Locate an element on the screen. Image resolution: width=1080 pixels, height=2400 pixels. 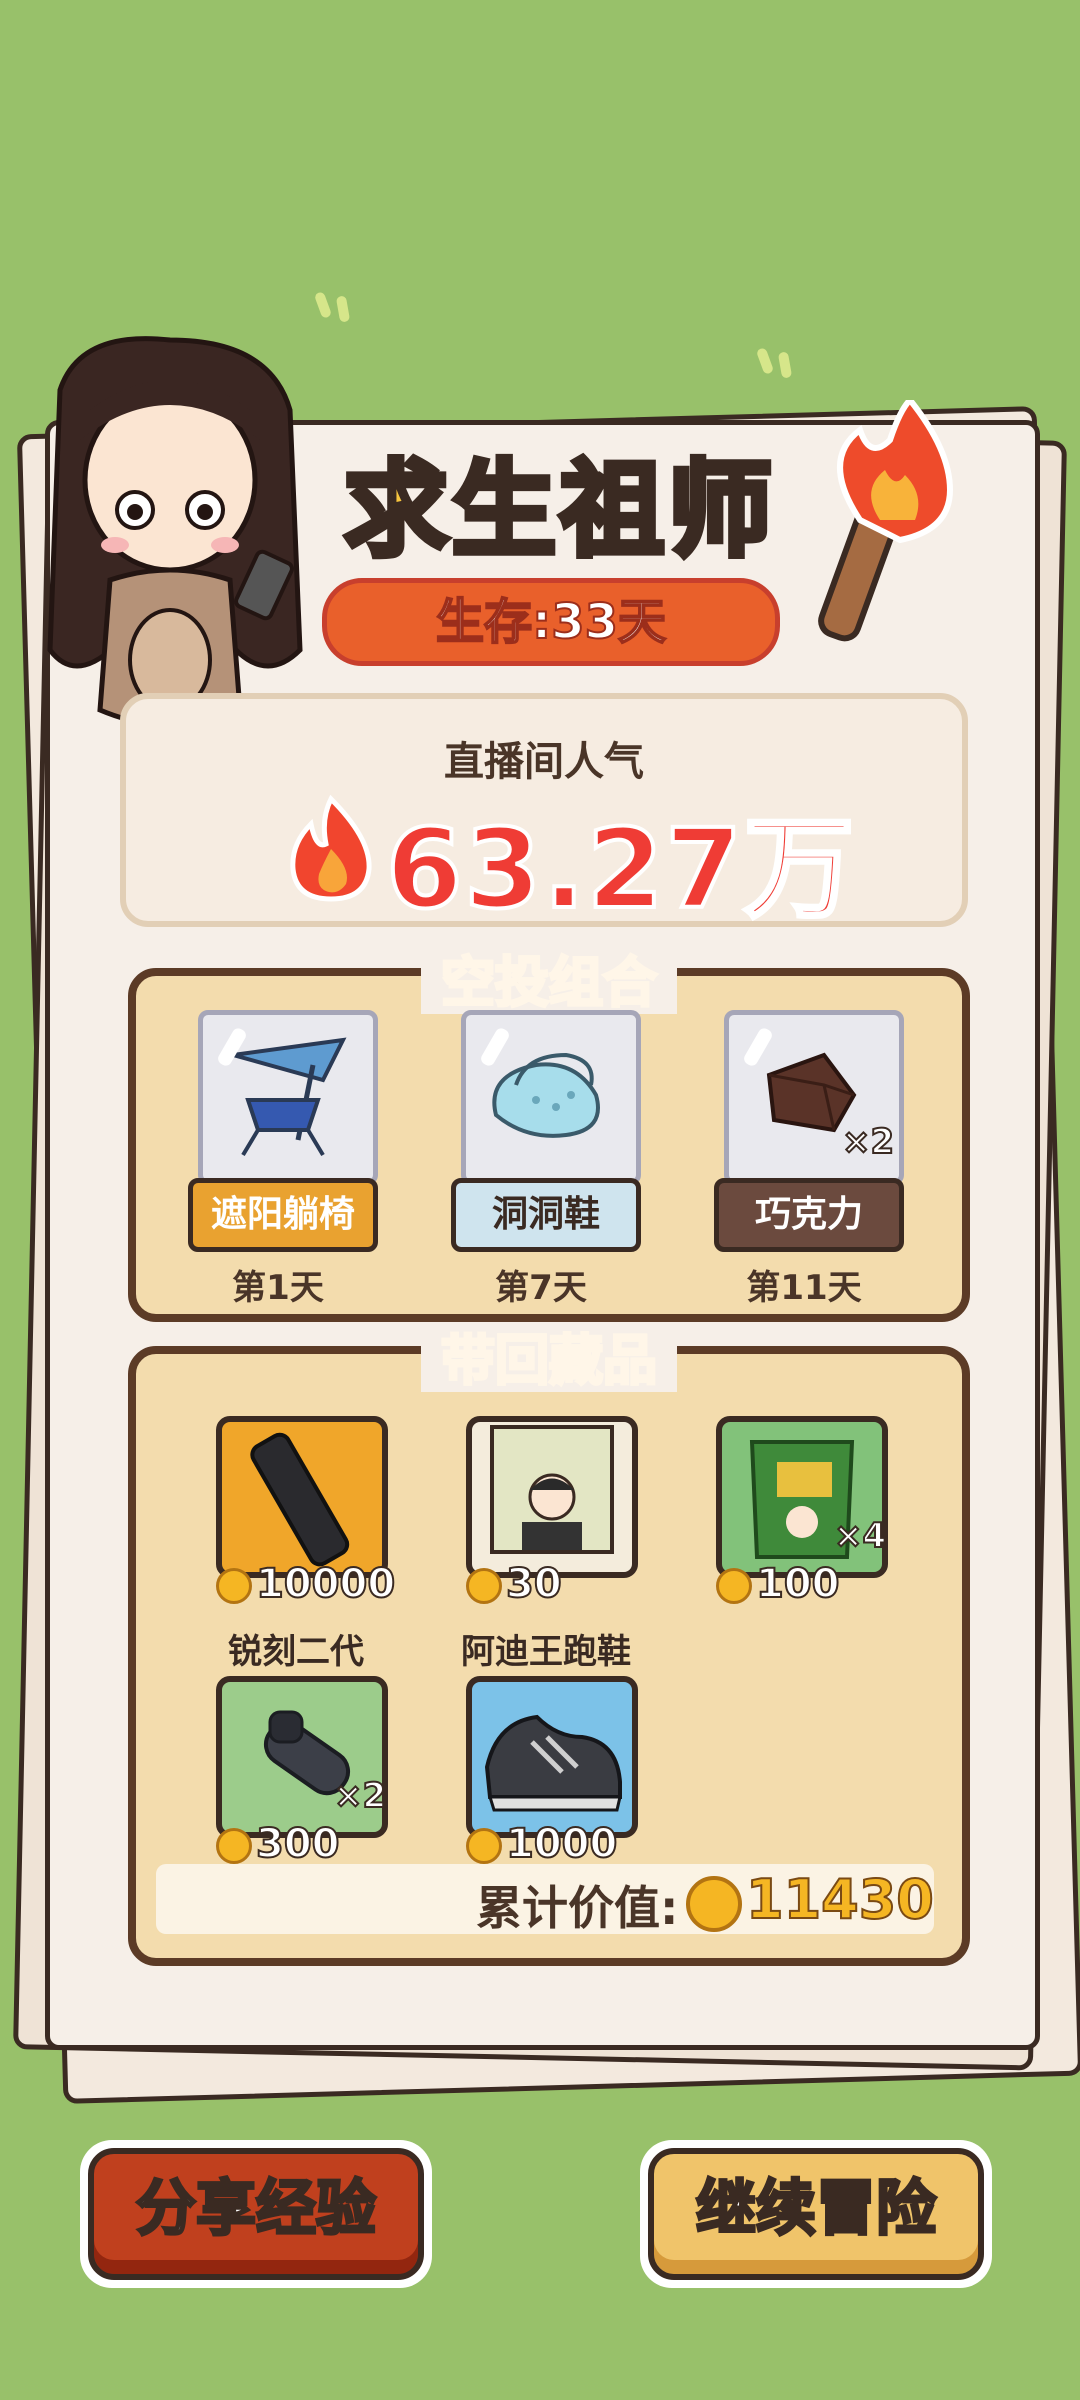
flame-icon is located at coordinates (331, 848).